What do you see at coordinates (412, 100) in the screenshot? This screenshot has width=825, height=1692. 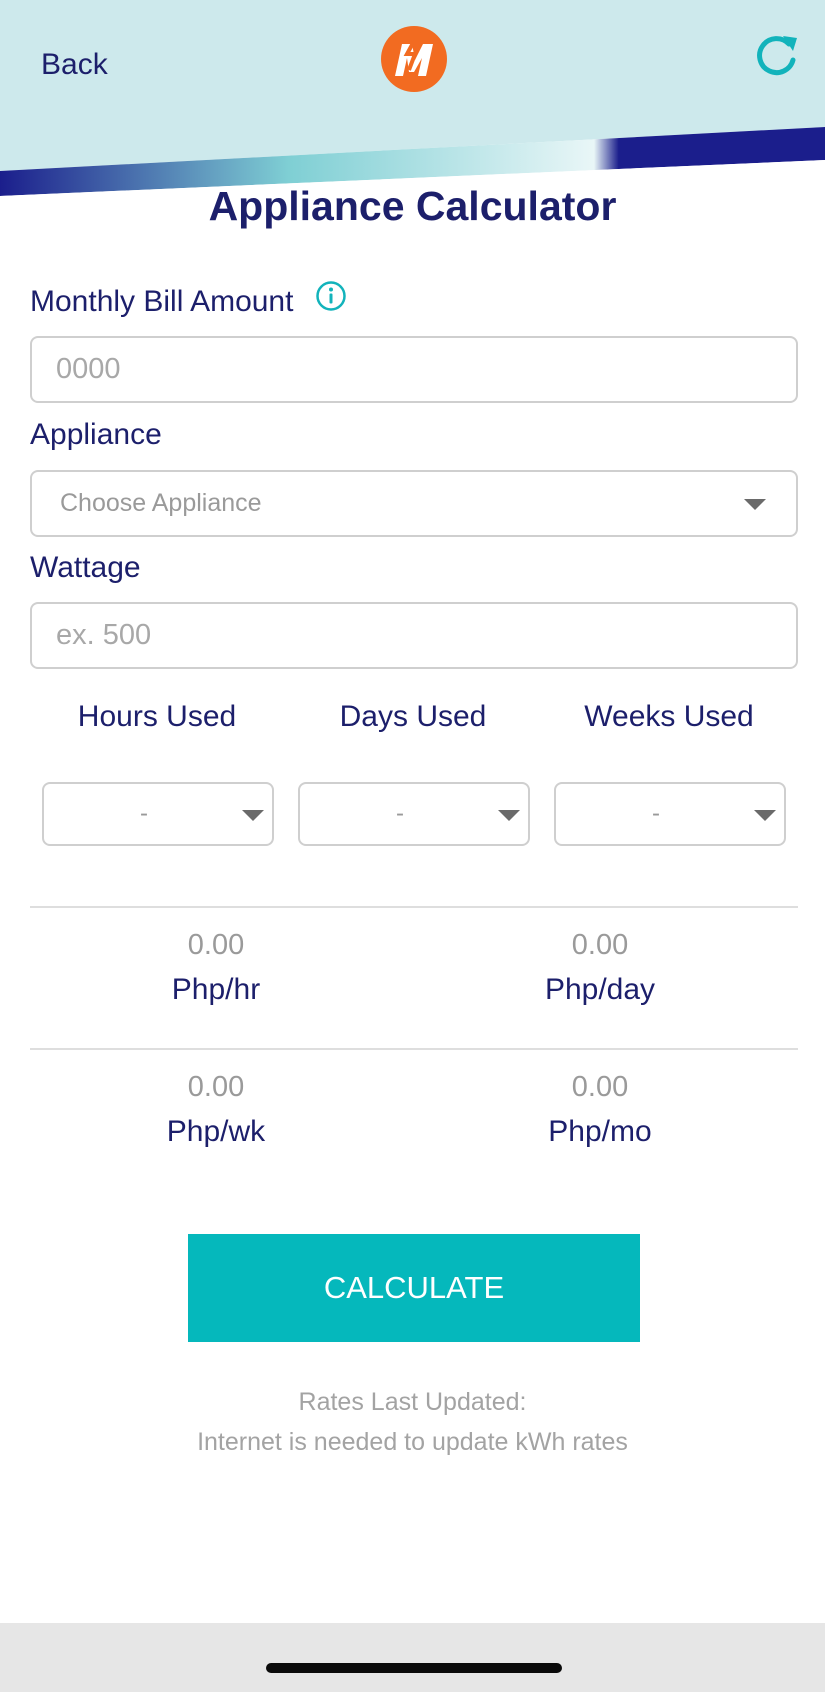 I see `app-header: Back` at bounding box center [412, 100].